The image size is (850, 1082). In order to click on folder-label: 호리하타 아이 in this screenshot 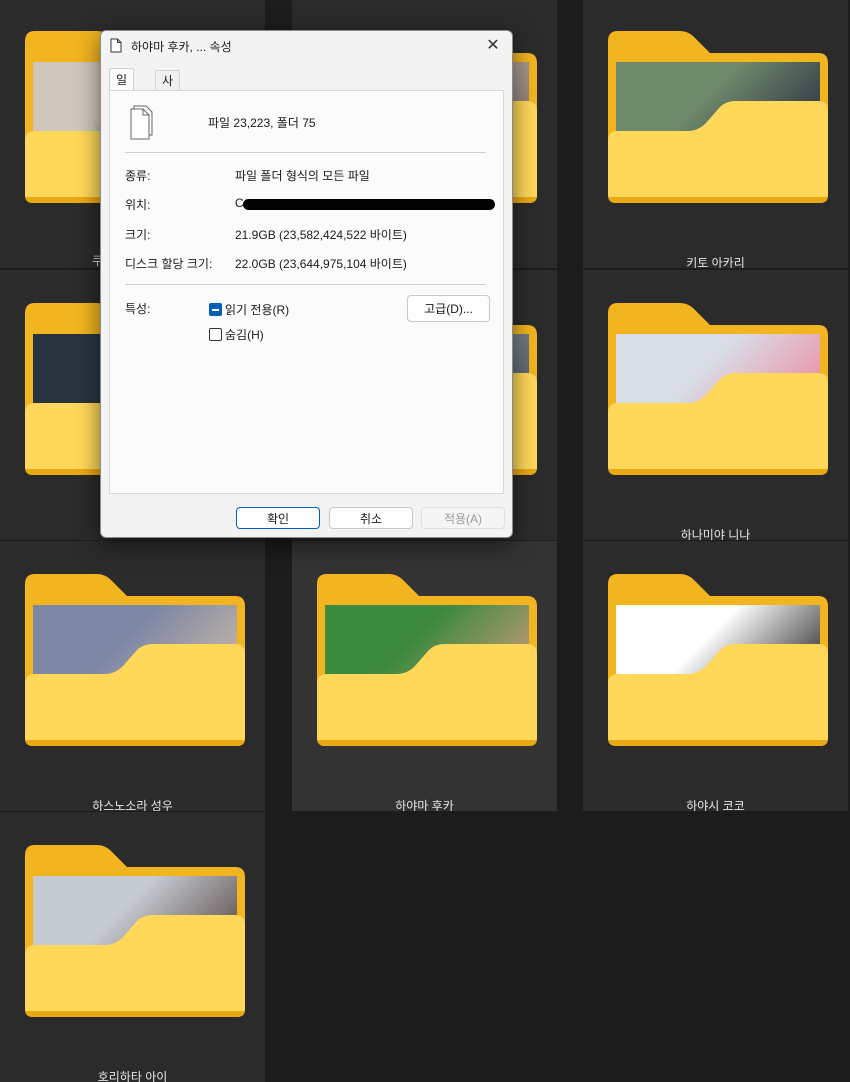, I will do `click(132, 1076)`.